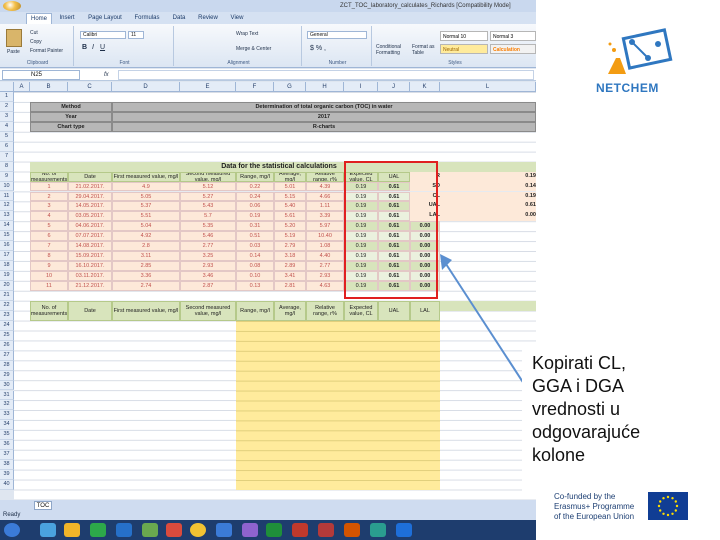  What do you see at coordinates (208, 206) in the screenshot?
I see `data-cell: 5.43` at bounding box center [208, 206].